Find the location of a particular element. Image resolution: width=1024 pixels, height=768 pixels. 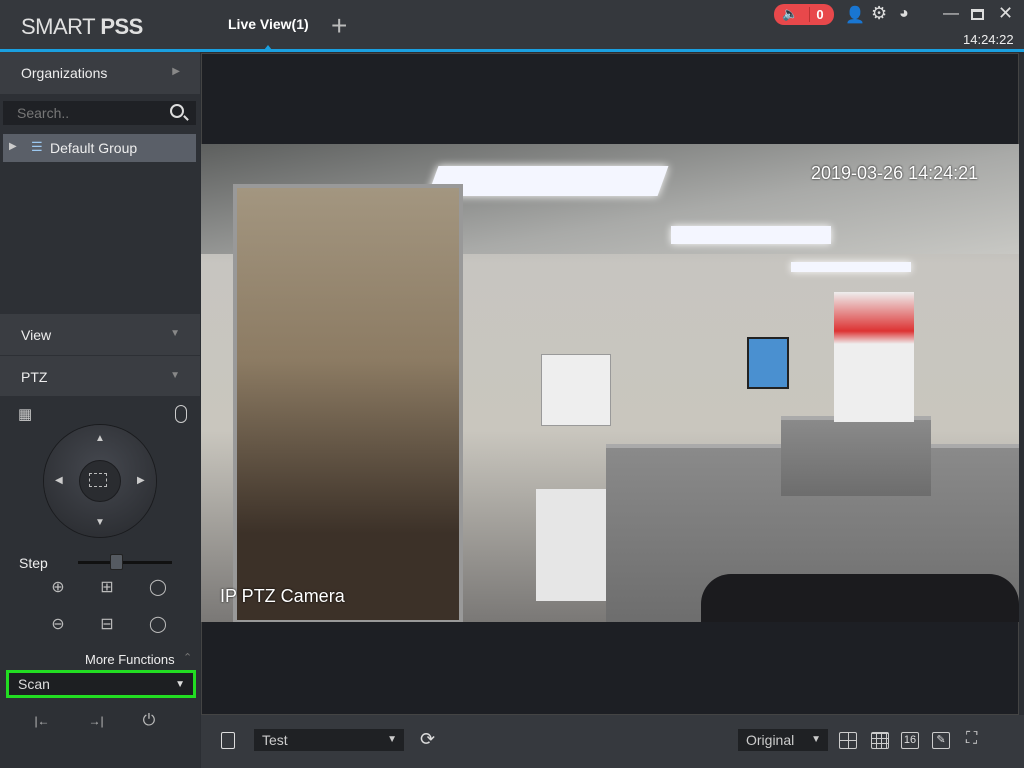

minimize-icon: — is located at coordinates (951, 14).